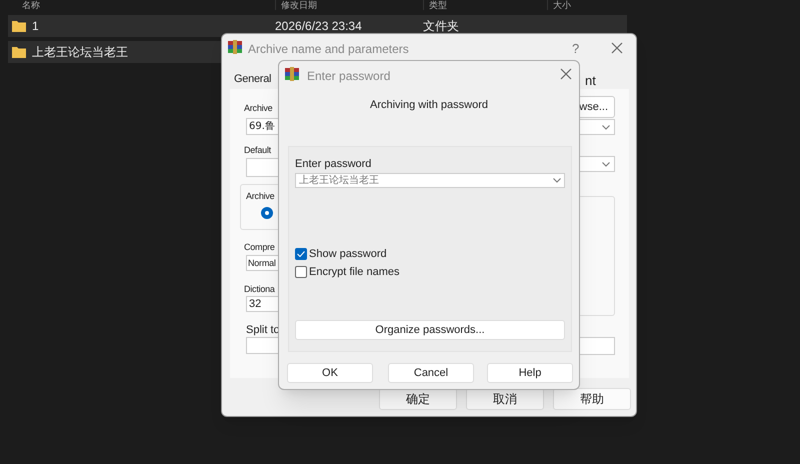 The height and width of the screenshot is (464, 800). What do you see at coordinates (319, 26) in the screenshot?
I see `file-date: 2026/6/23 23:34` at bounding box center [319, 26].